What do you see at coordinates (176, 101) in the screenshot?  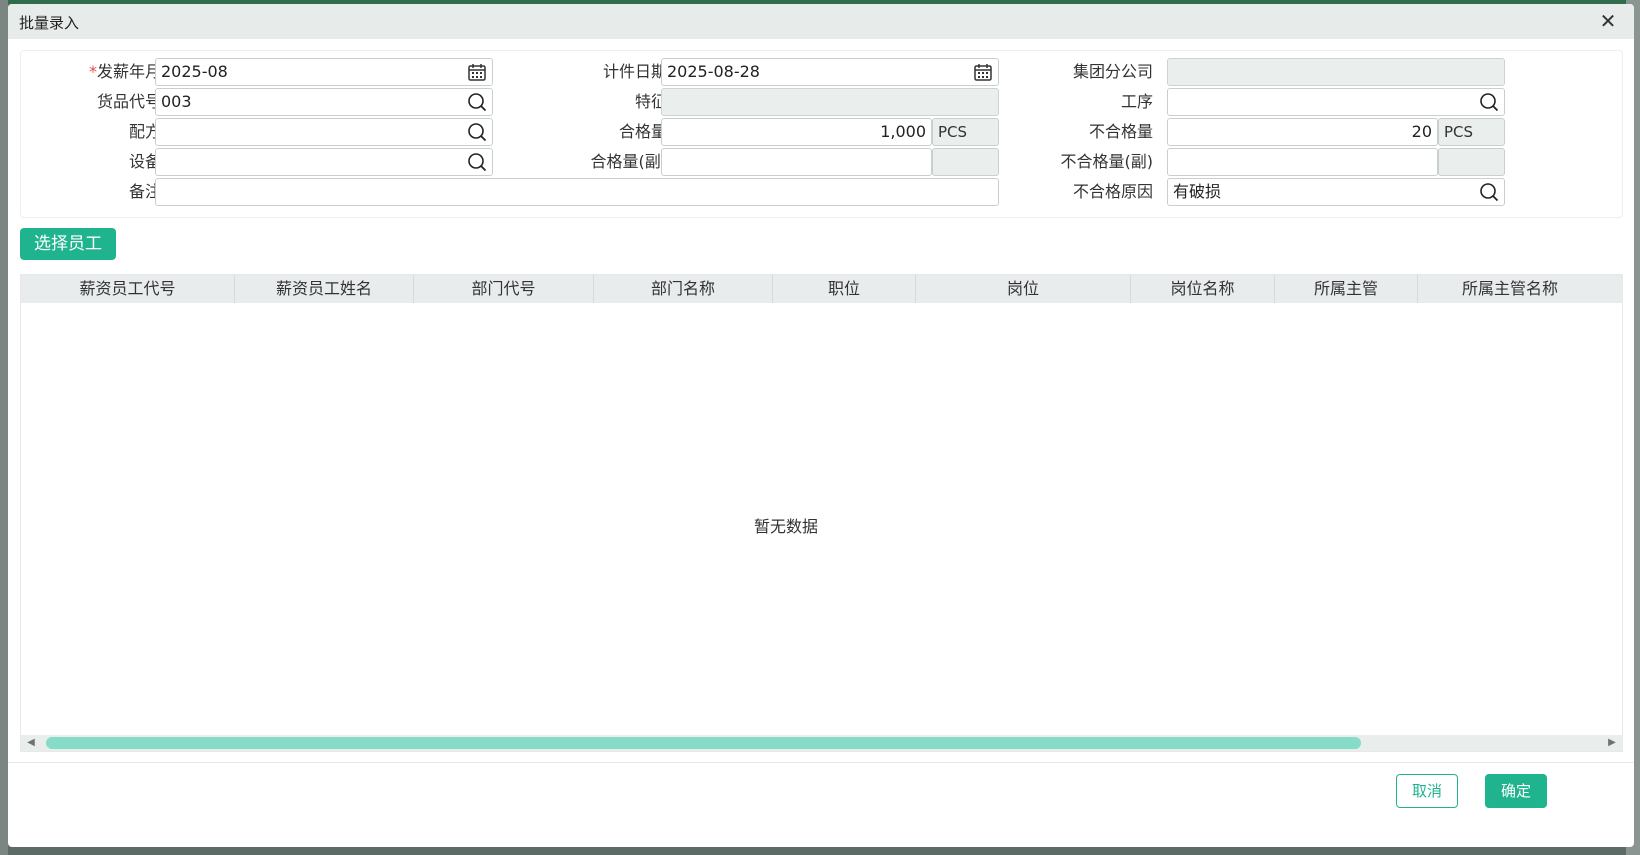 I see `product-code-value: 003` at bounding box center [176, 101].